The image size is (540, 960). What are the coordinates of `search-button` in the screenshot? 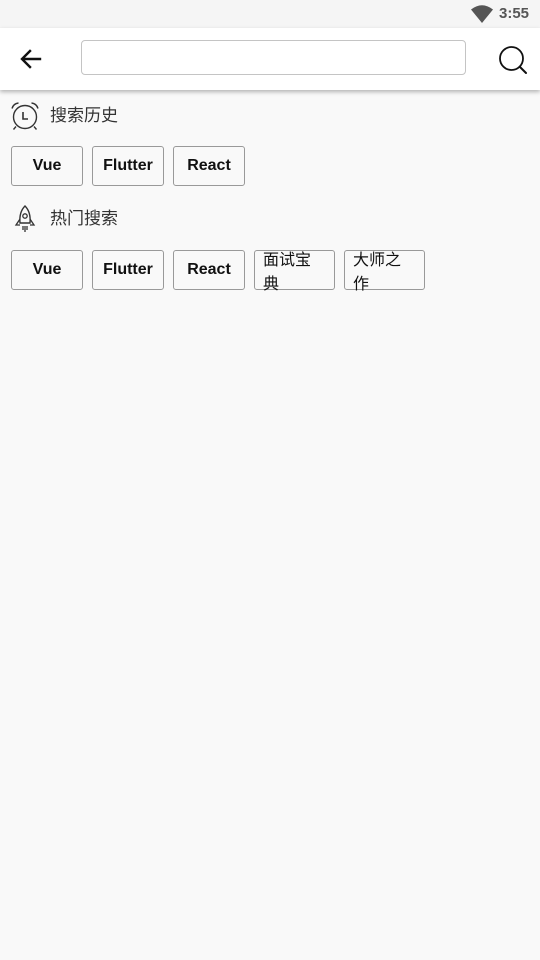 It's located at (513, 60).